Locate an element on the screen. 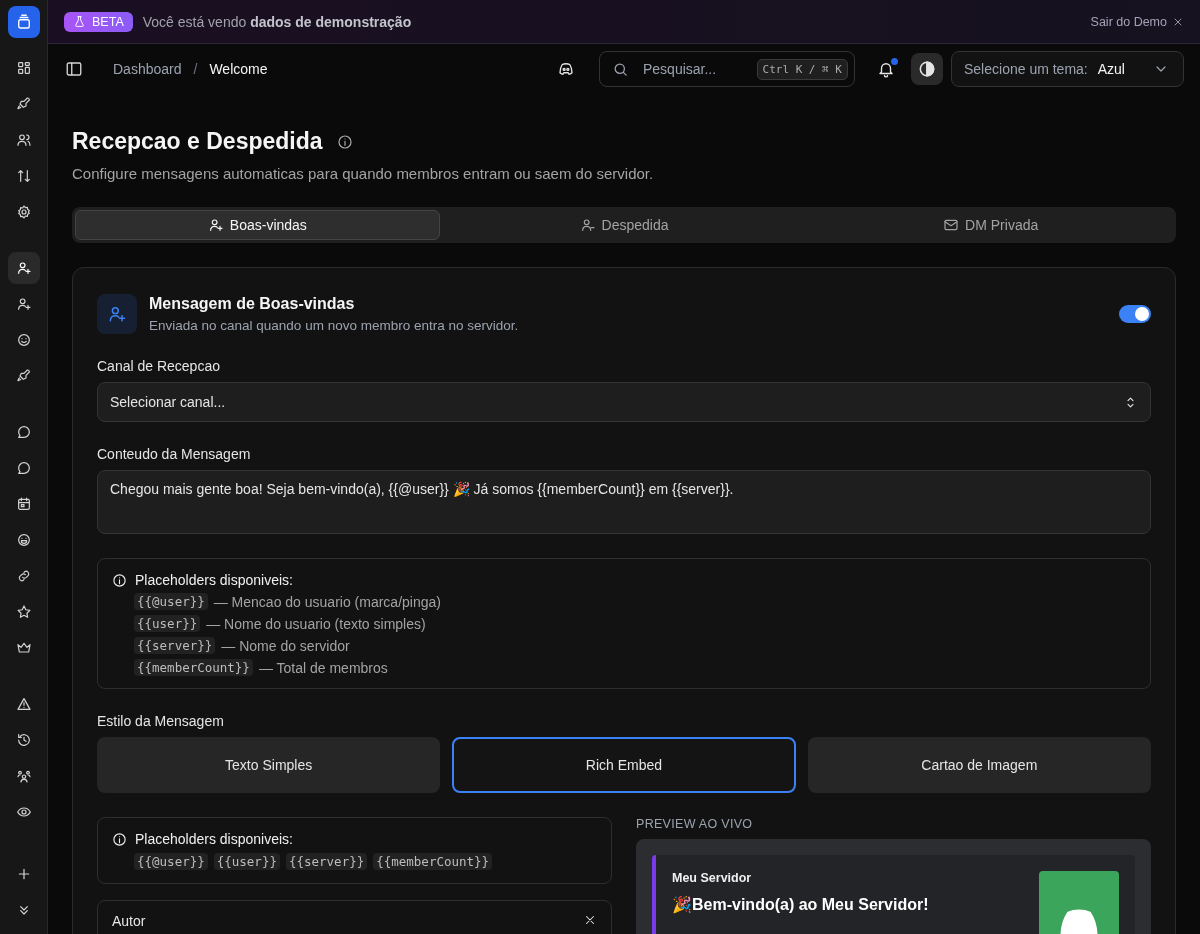 The height and width of the screenshot is (934, 1200). group-icon is located at coordinates (23, 776).